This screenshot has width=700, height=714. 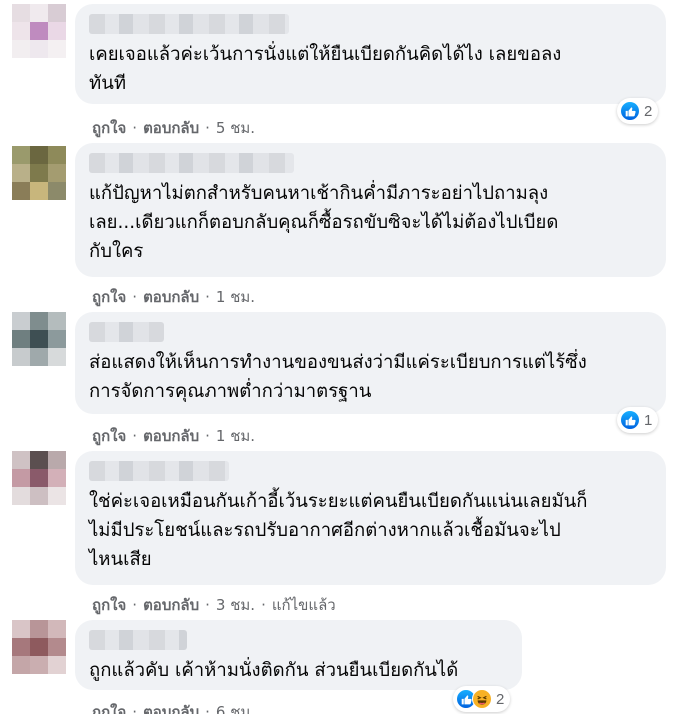 I want to click on edited-indicator: แก้ไขแล้ว, so click(x=304, y=605).